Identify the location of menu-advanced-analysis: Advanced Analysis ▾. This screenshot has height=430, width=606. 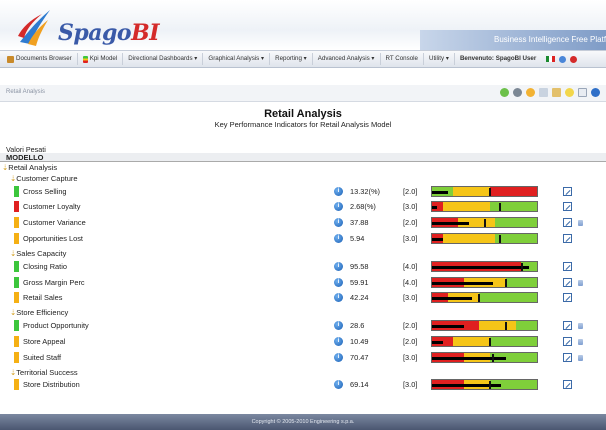
(347, 59).